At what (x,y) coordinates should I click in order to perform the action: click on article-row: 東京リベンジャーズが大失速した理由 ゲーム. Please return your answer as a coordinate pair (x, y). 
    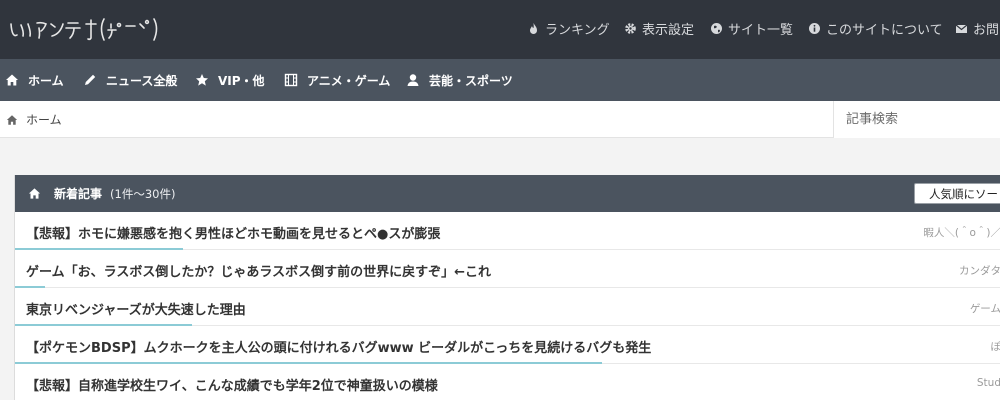
    Looking at the image, I should click on (507, 307).